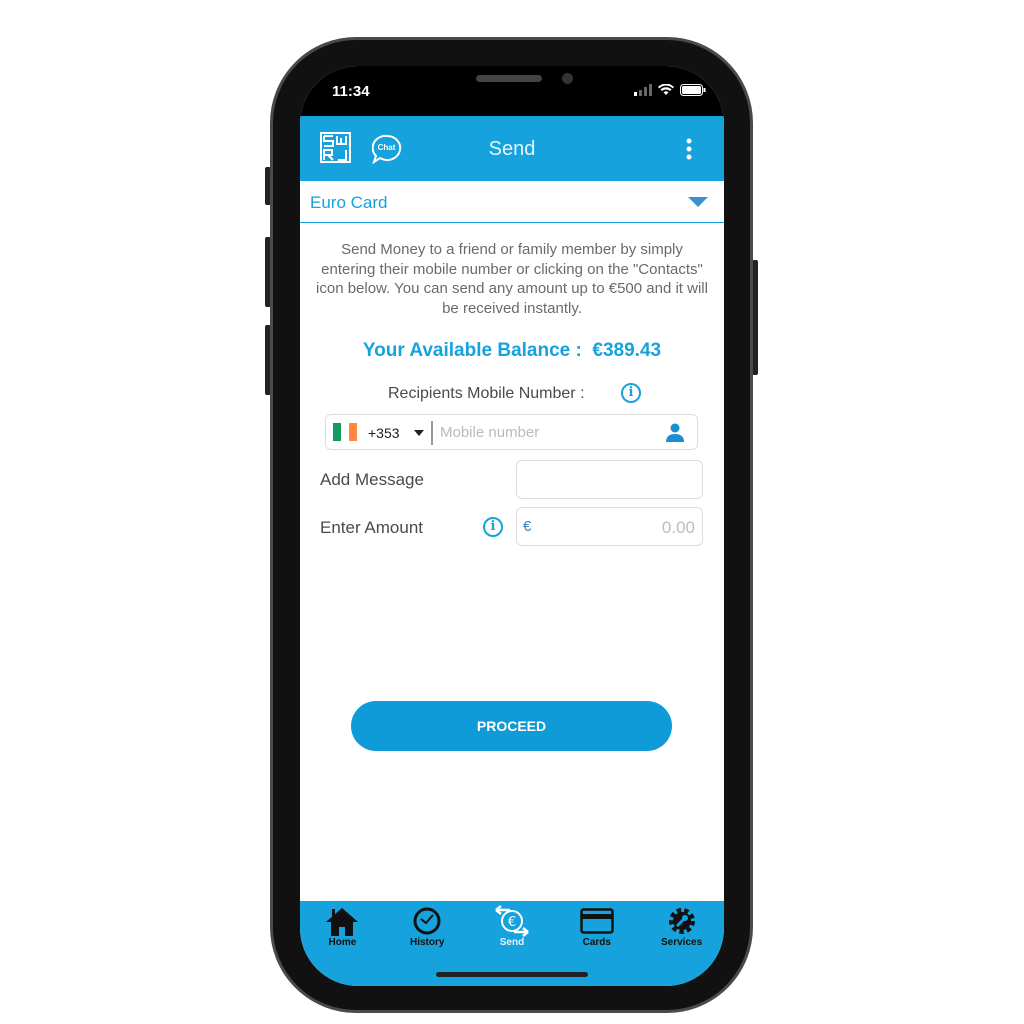 This screenshot has height=1024, width=1024. I want to click on wifi-icon, so click(666, 89).